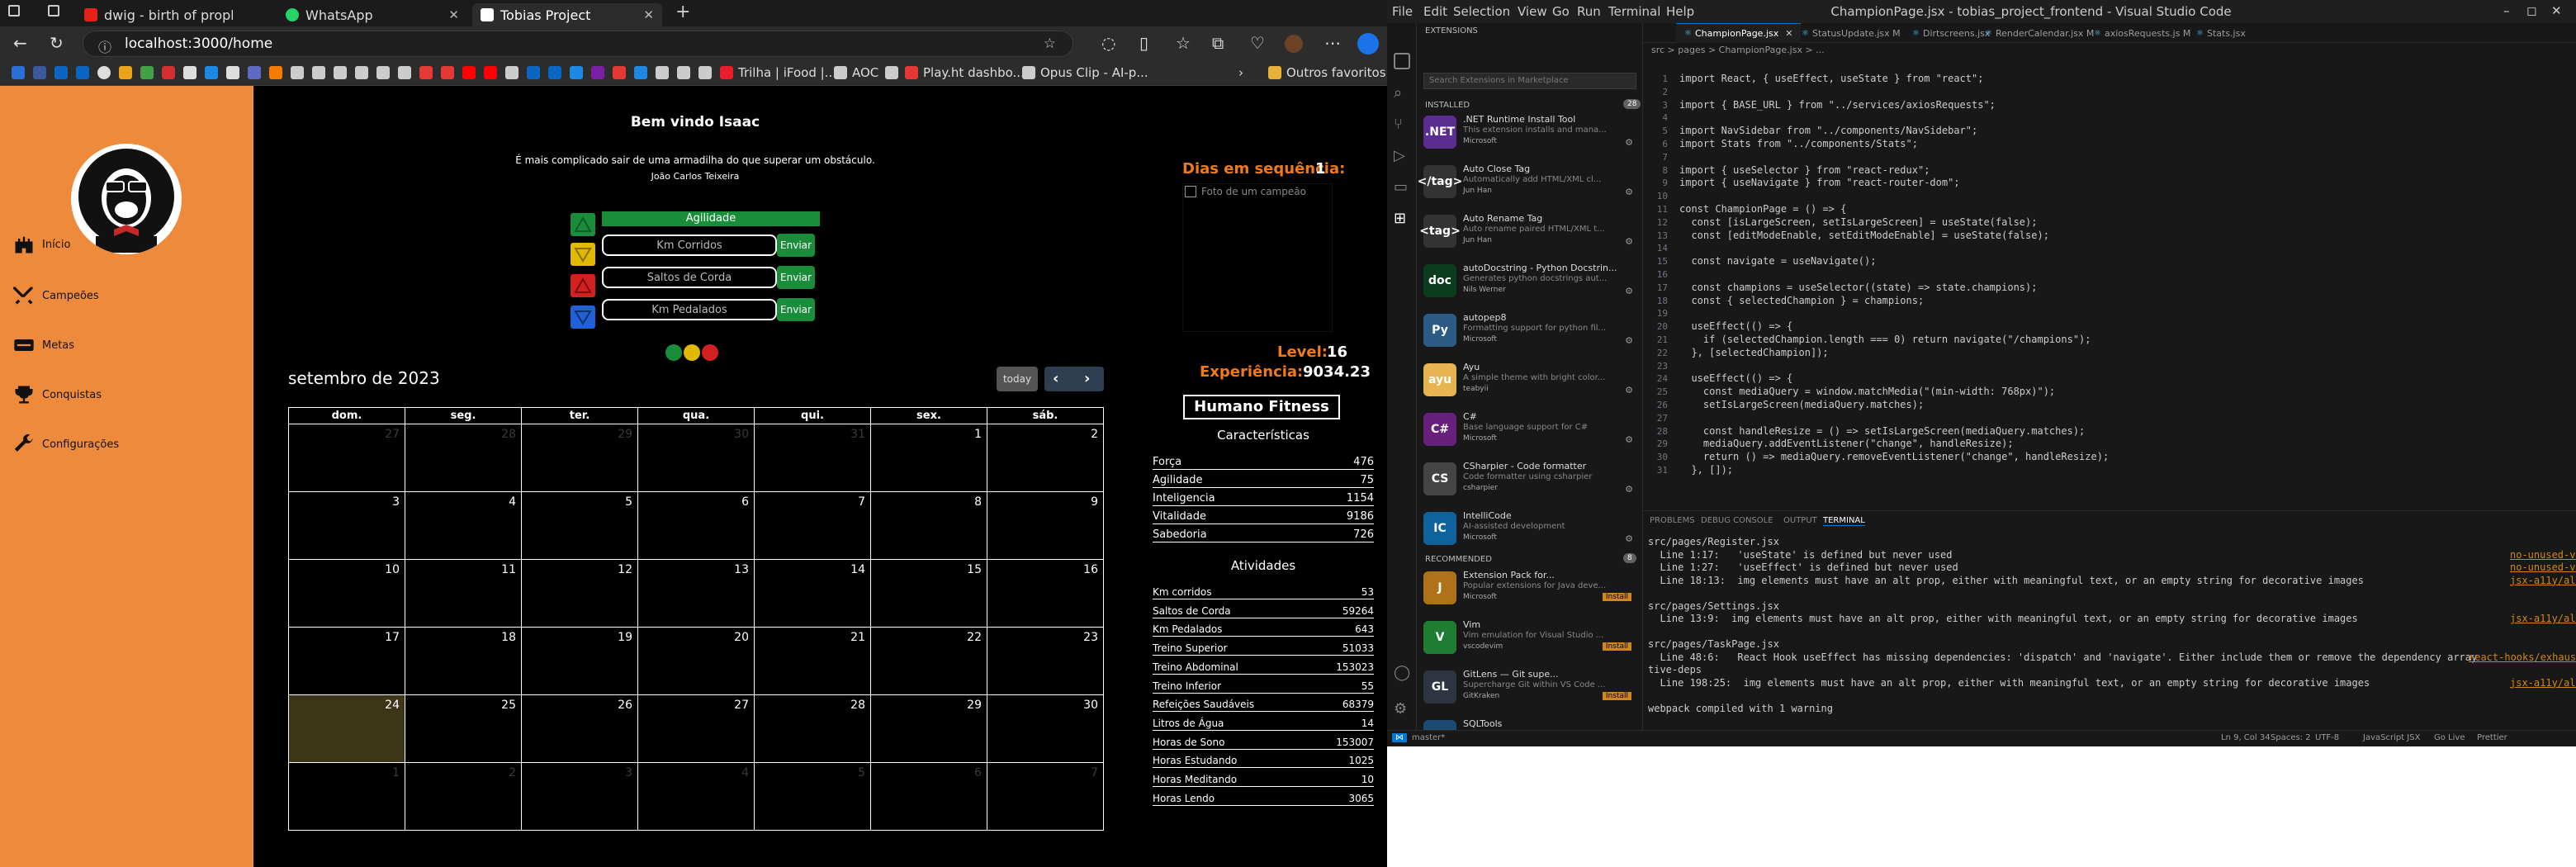 Image resolution: width=2576 pixels, height=867 pixels. What do you see at coordinates (1257, 43) in the screenshot?
I see `browser-essentials-icon: ♡` at bounding box center [1257, 43].